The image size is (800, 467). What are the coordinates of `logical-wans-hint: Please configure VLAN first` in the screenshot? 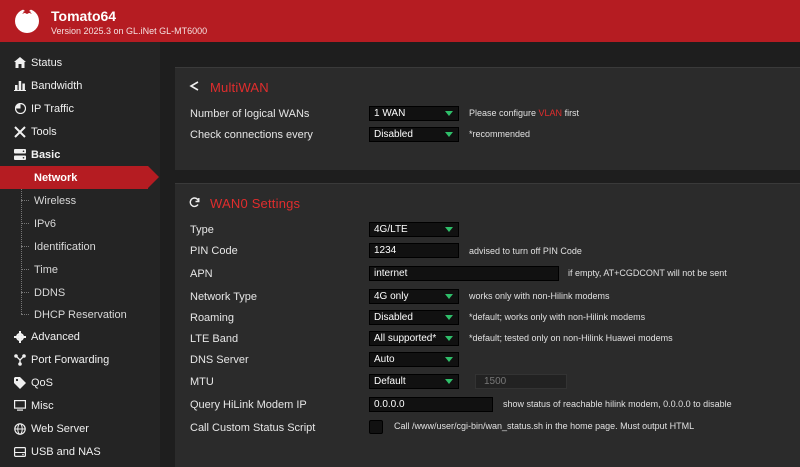 It's located at (524, 113).